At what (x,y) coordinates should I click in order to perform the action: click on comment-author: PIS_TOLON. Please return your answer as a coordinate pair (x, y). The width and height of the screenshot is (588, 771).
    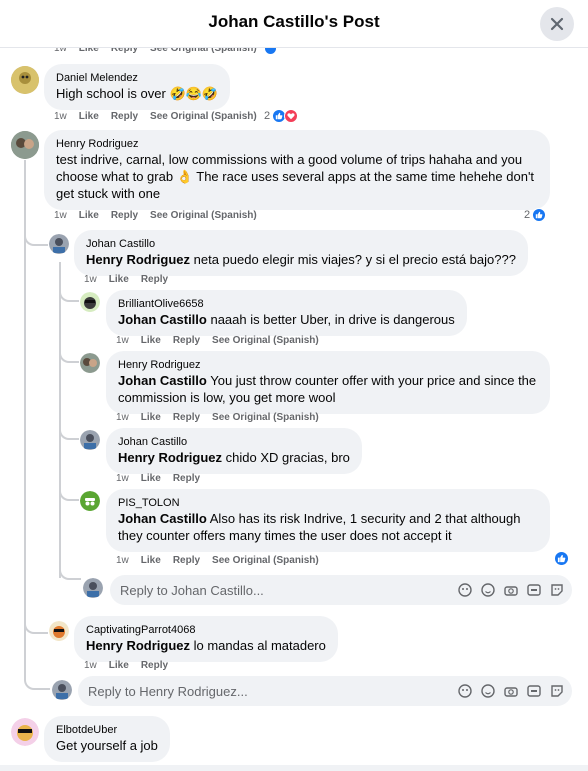
    Looking at the image, I should click on (328, 503).